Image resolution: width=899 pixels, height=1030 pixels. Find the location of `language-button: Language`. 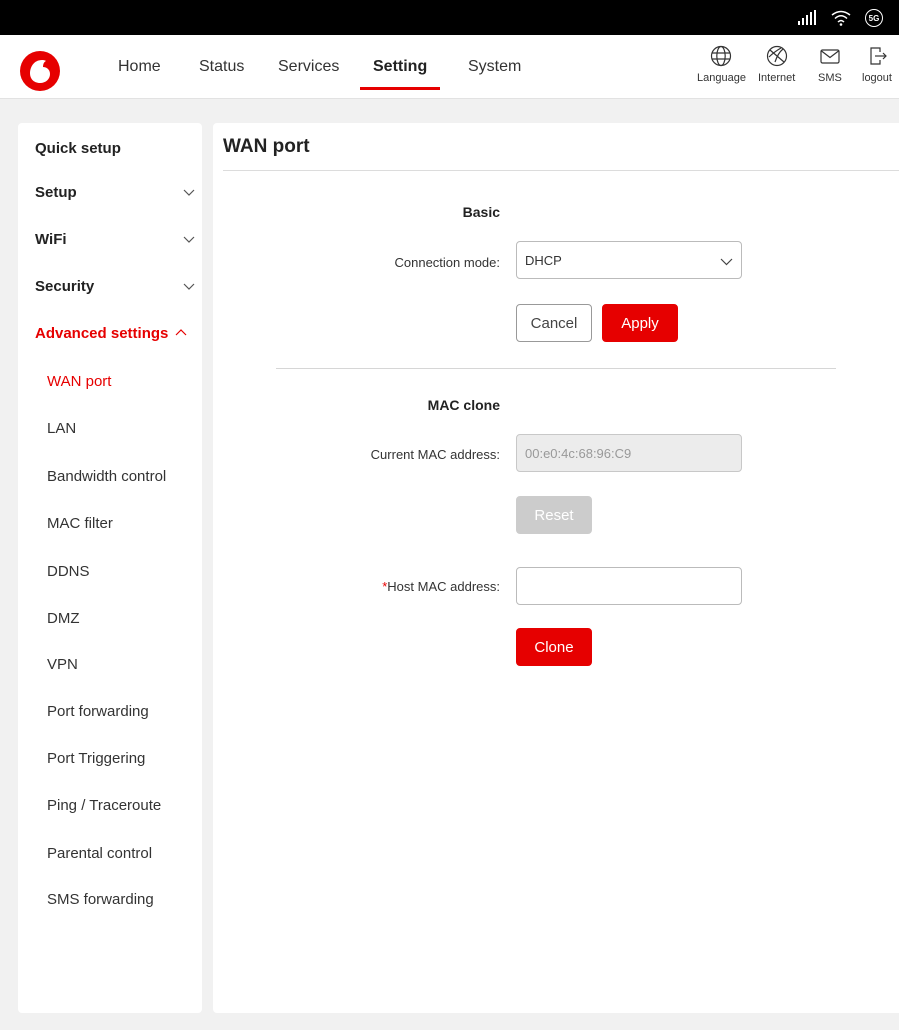

language-button: Language is located at coordinates (721, 64).